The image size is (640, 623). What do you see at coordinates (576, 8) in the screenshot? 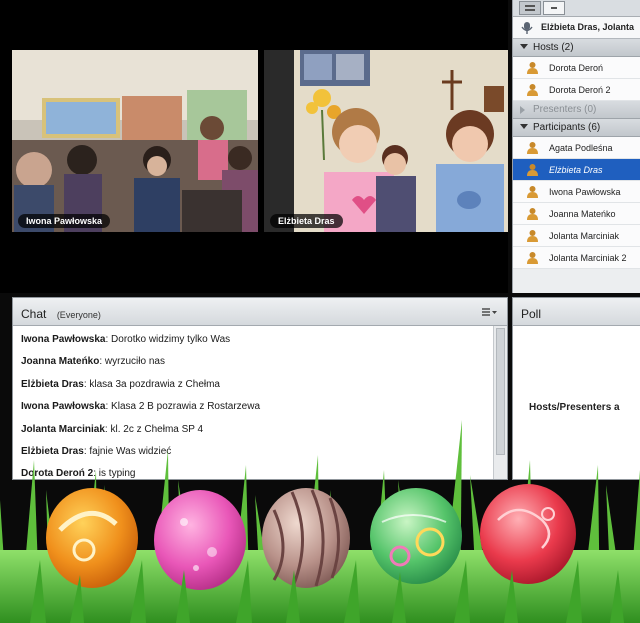
I see `attendee-toolbar` at bounding box center [576, 8].